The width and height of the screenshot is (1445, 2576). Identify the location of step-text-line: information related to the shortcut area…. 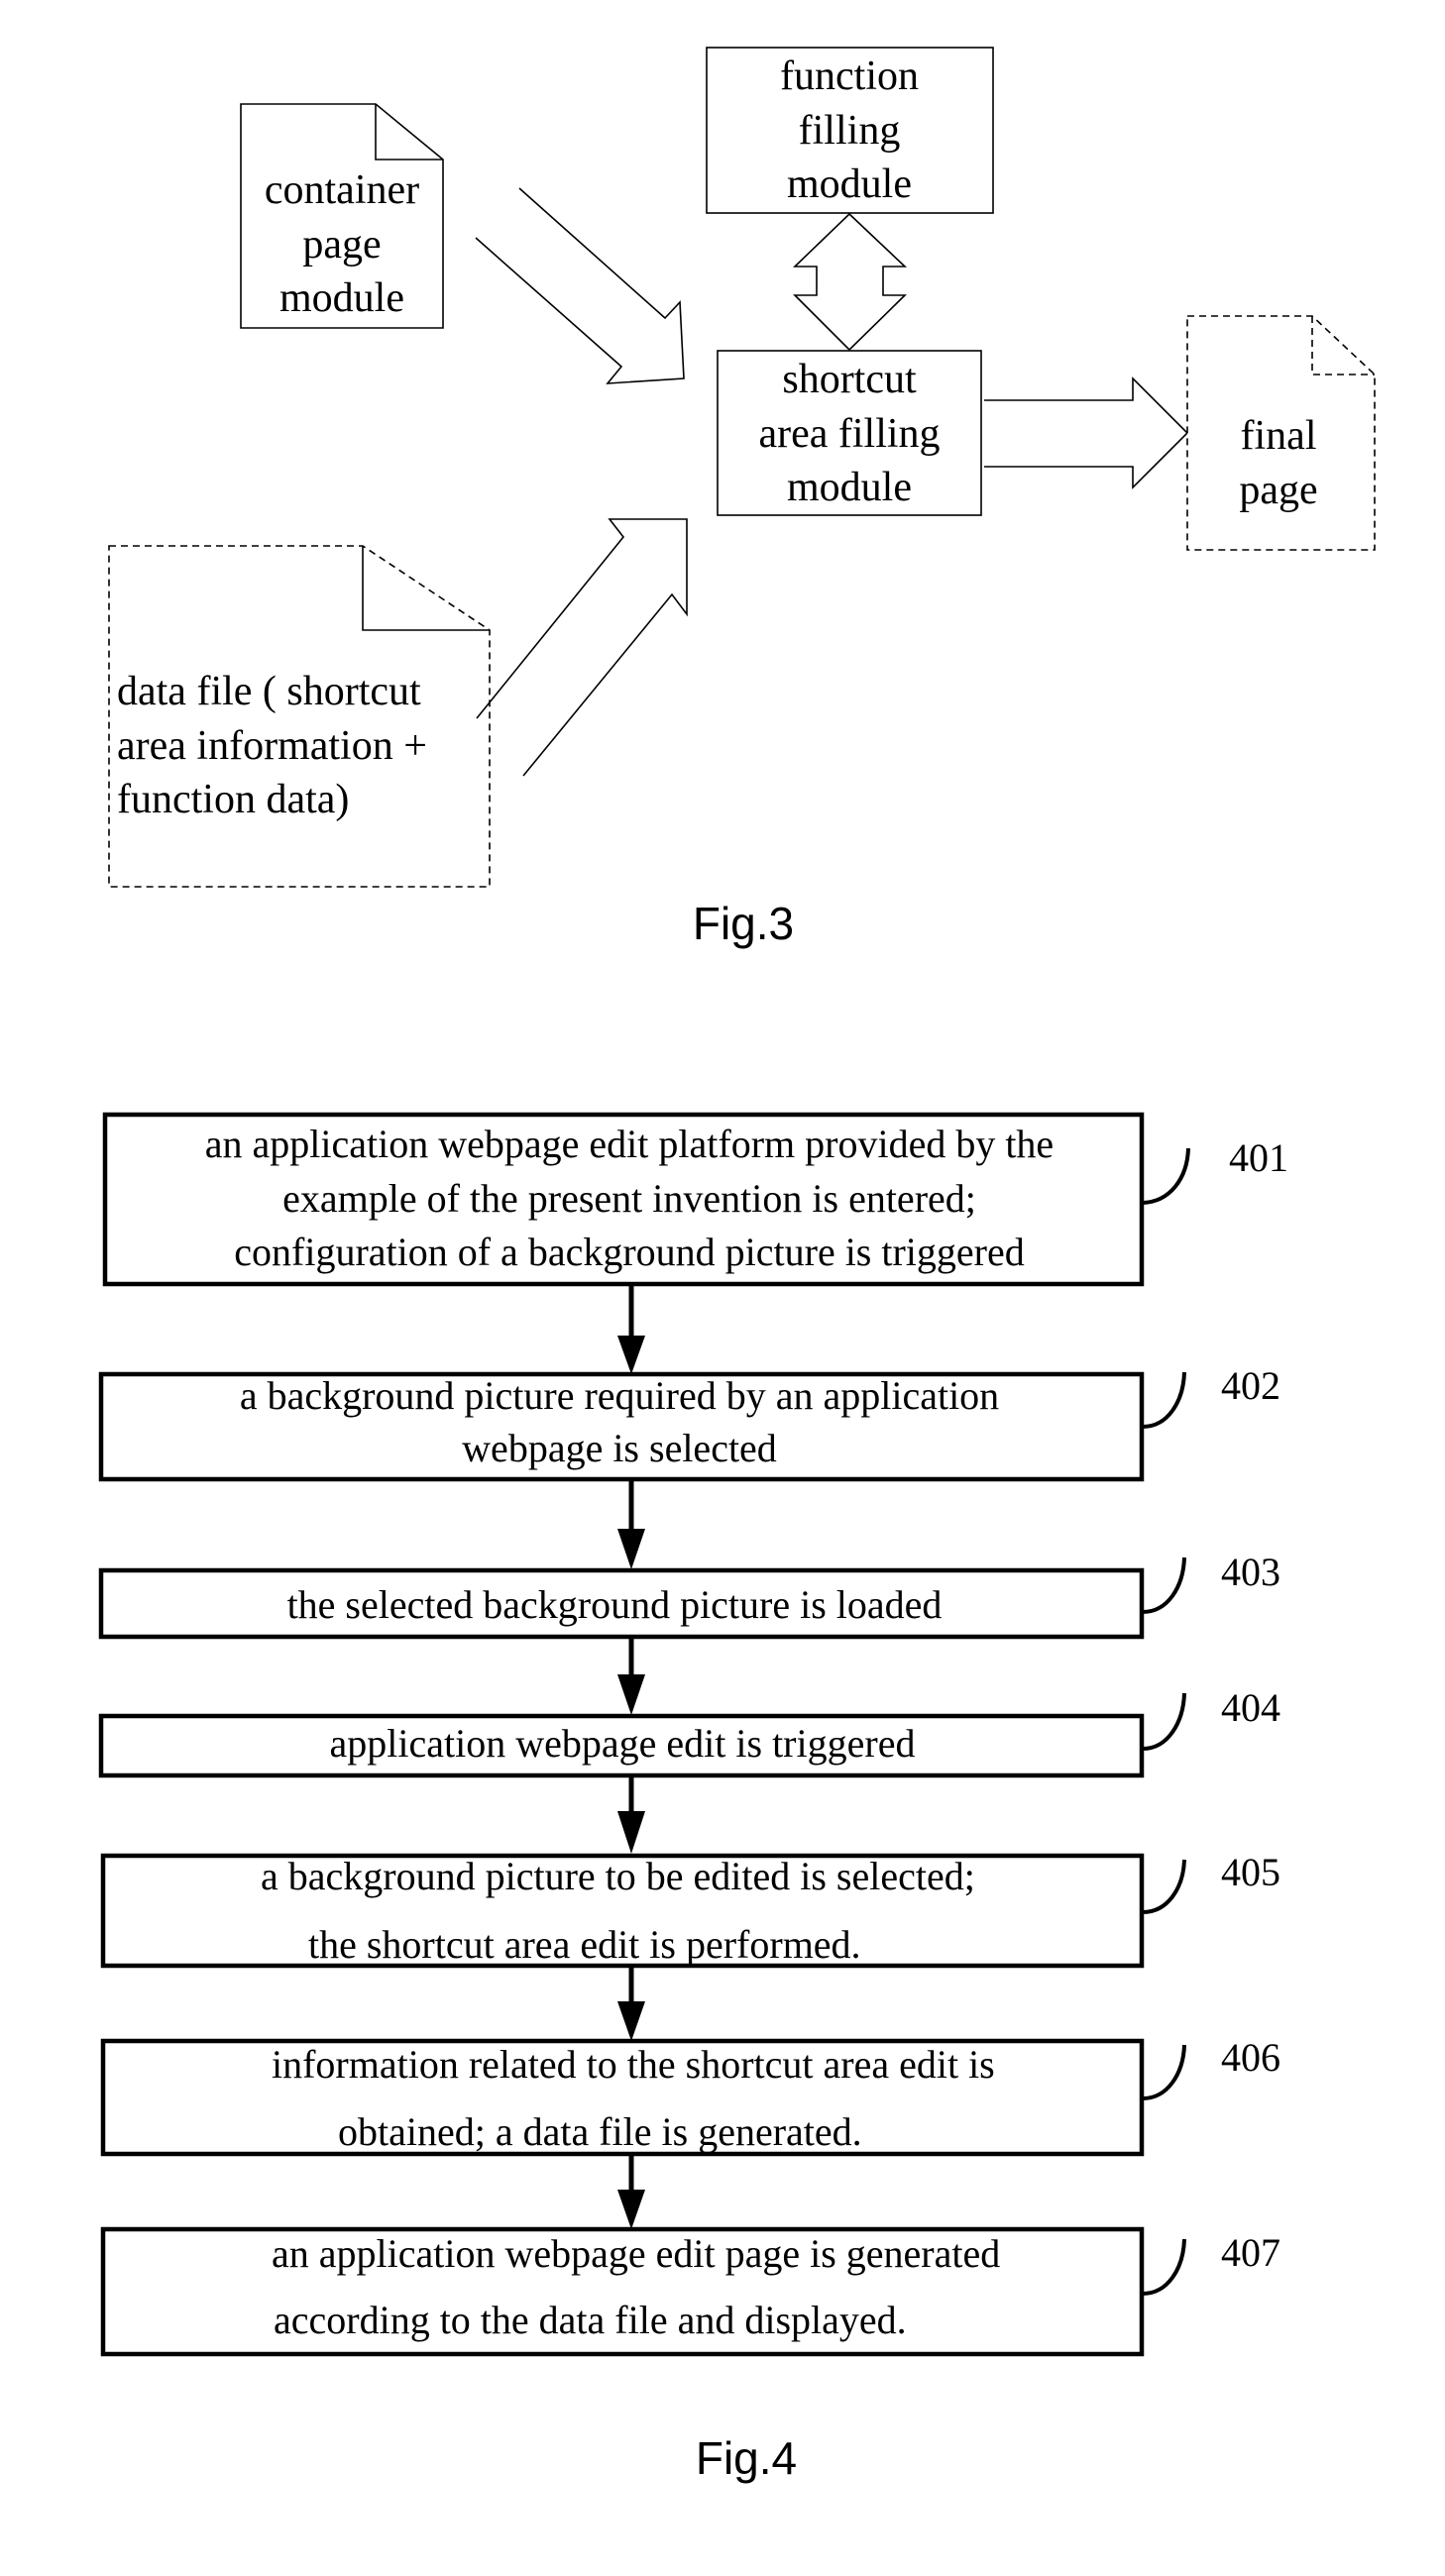
(633, 2064).